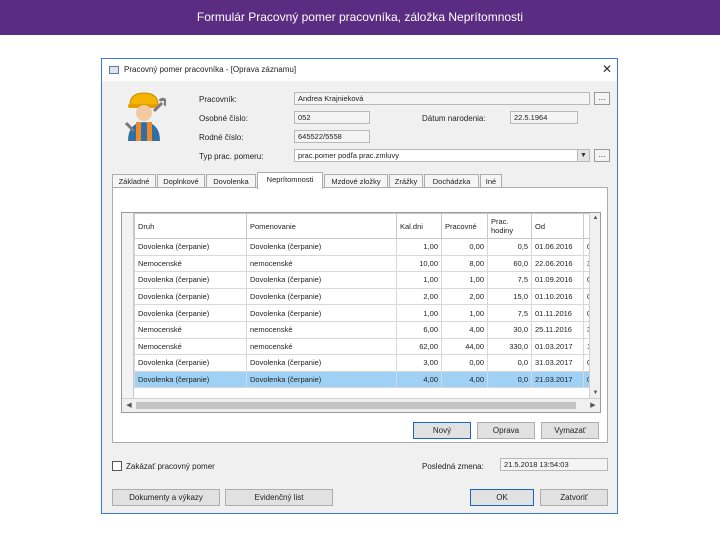  I want to click on column-header-od: Od, so click(557, 226).